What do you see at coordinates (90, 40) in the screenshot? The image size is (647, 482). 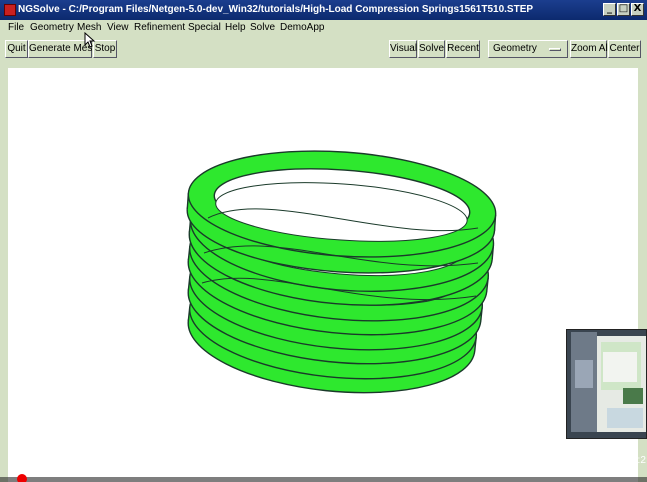 I see `mouse-cursor-icon` at bounding box center [90, 40].